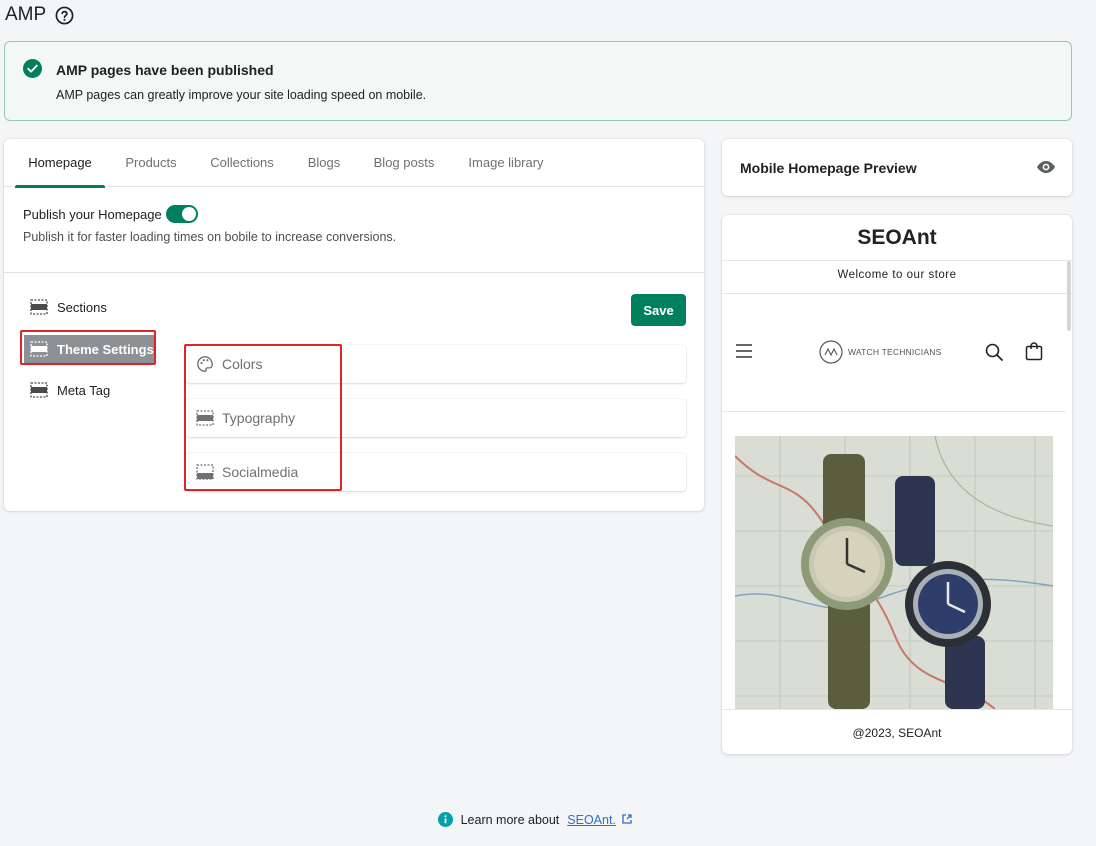 The image size is (1096, 846). What do you see at coordinates (151, 163) in the screenshot?
I see `tab-products: Products` at bounding box center [151, 163].